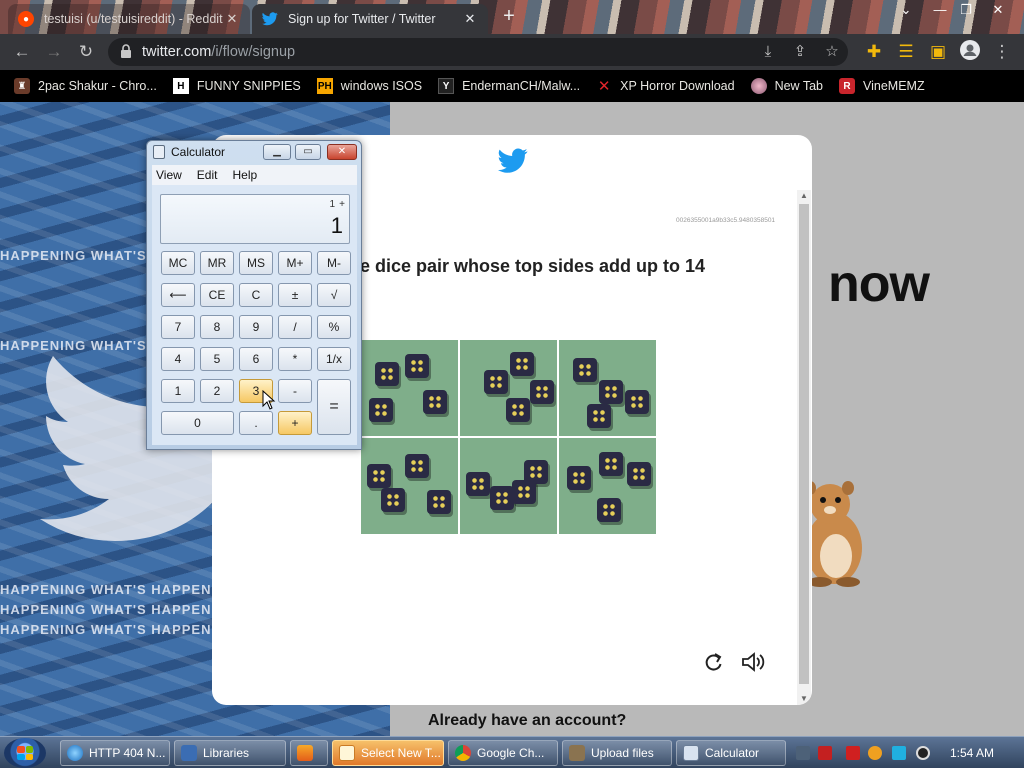  Describe the element at coordinates (753, 662) in the screenshot. I see `audio-challenge-icon` at that location.